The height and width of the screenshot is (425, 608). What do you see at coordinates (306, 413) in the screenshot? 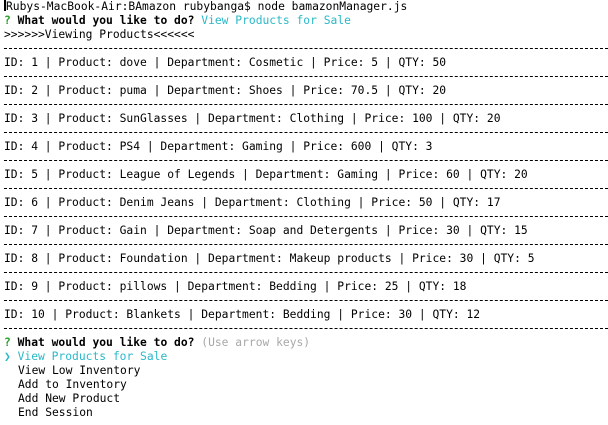
I see `menu-item-end-session: End Session` at bounding box center [306, 413].